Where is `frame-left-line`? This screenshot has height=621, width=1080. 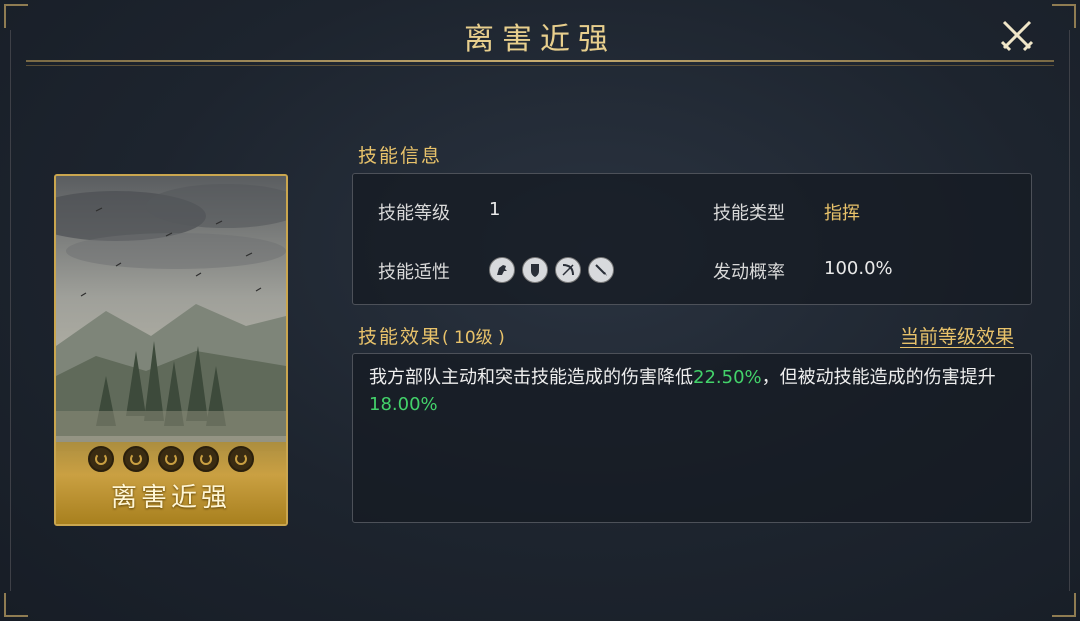 frame-left-line is located at coordinates (10, 310).